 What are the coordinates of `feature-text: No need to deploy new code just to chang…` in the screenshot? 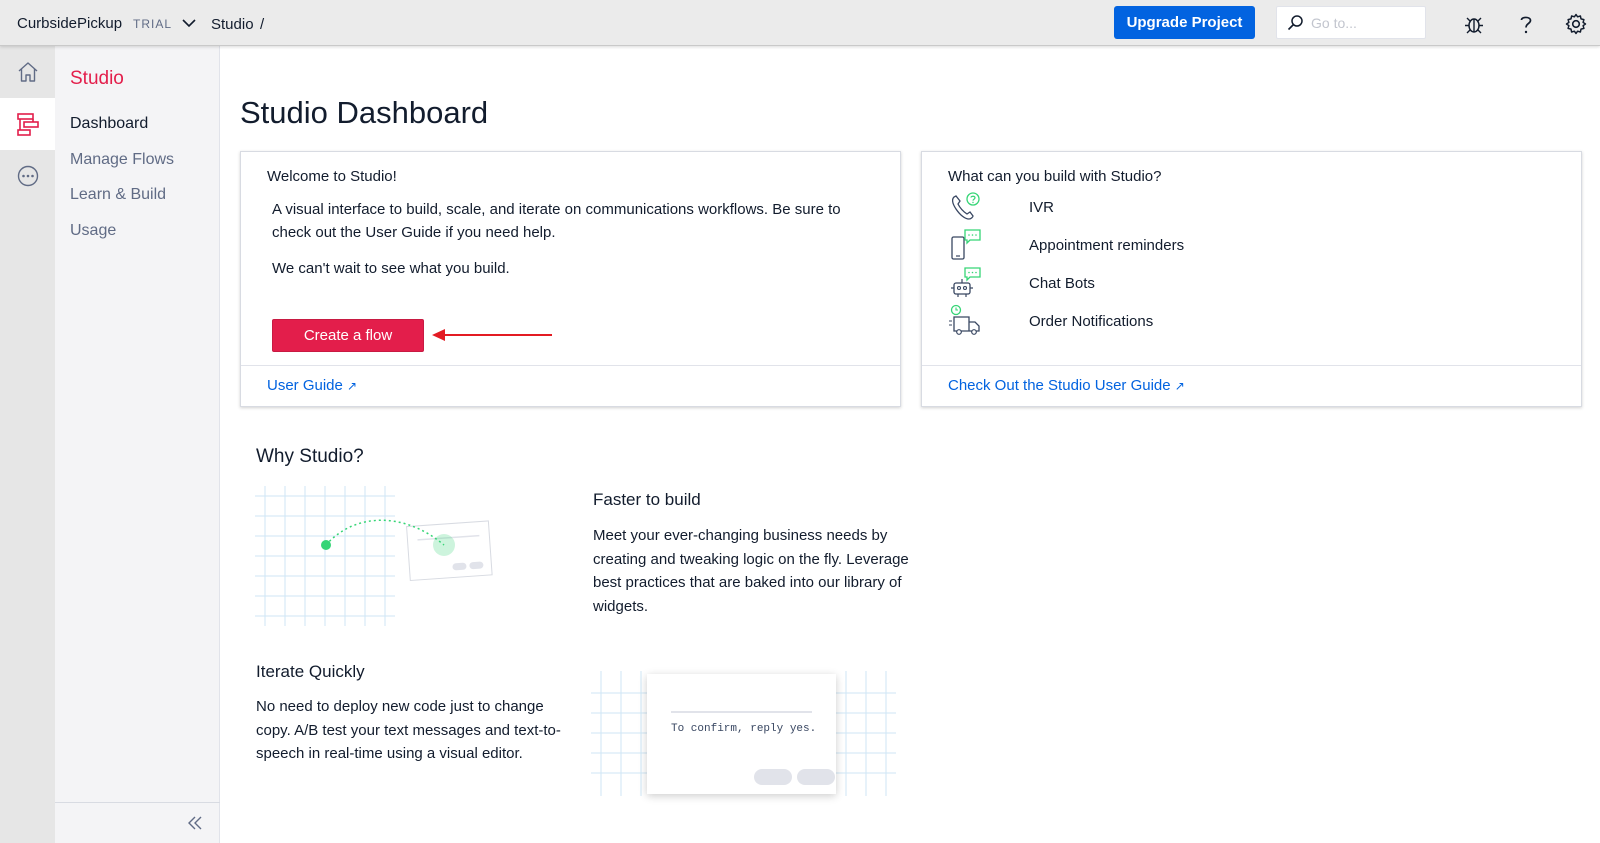 It's located at (408, 730).